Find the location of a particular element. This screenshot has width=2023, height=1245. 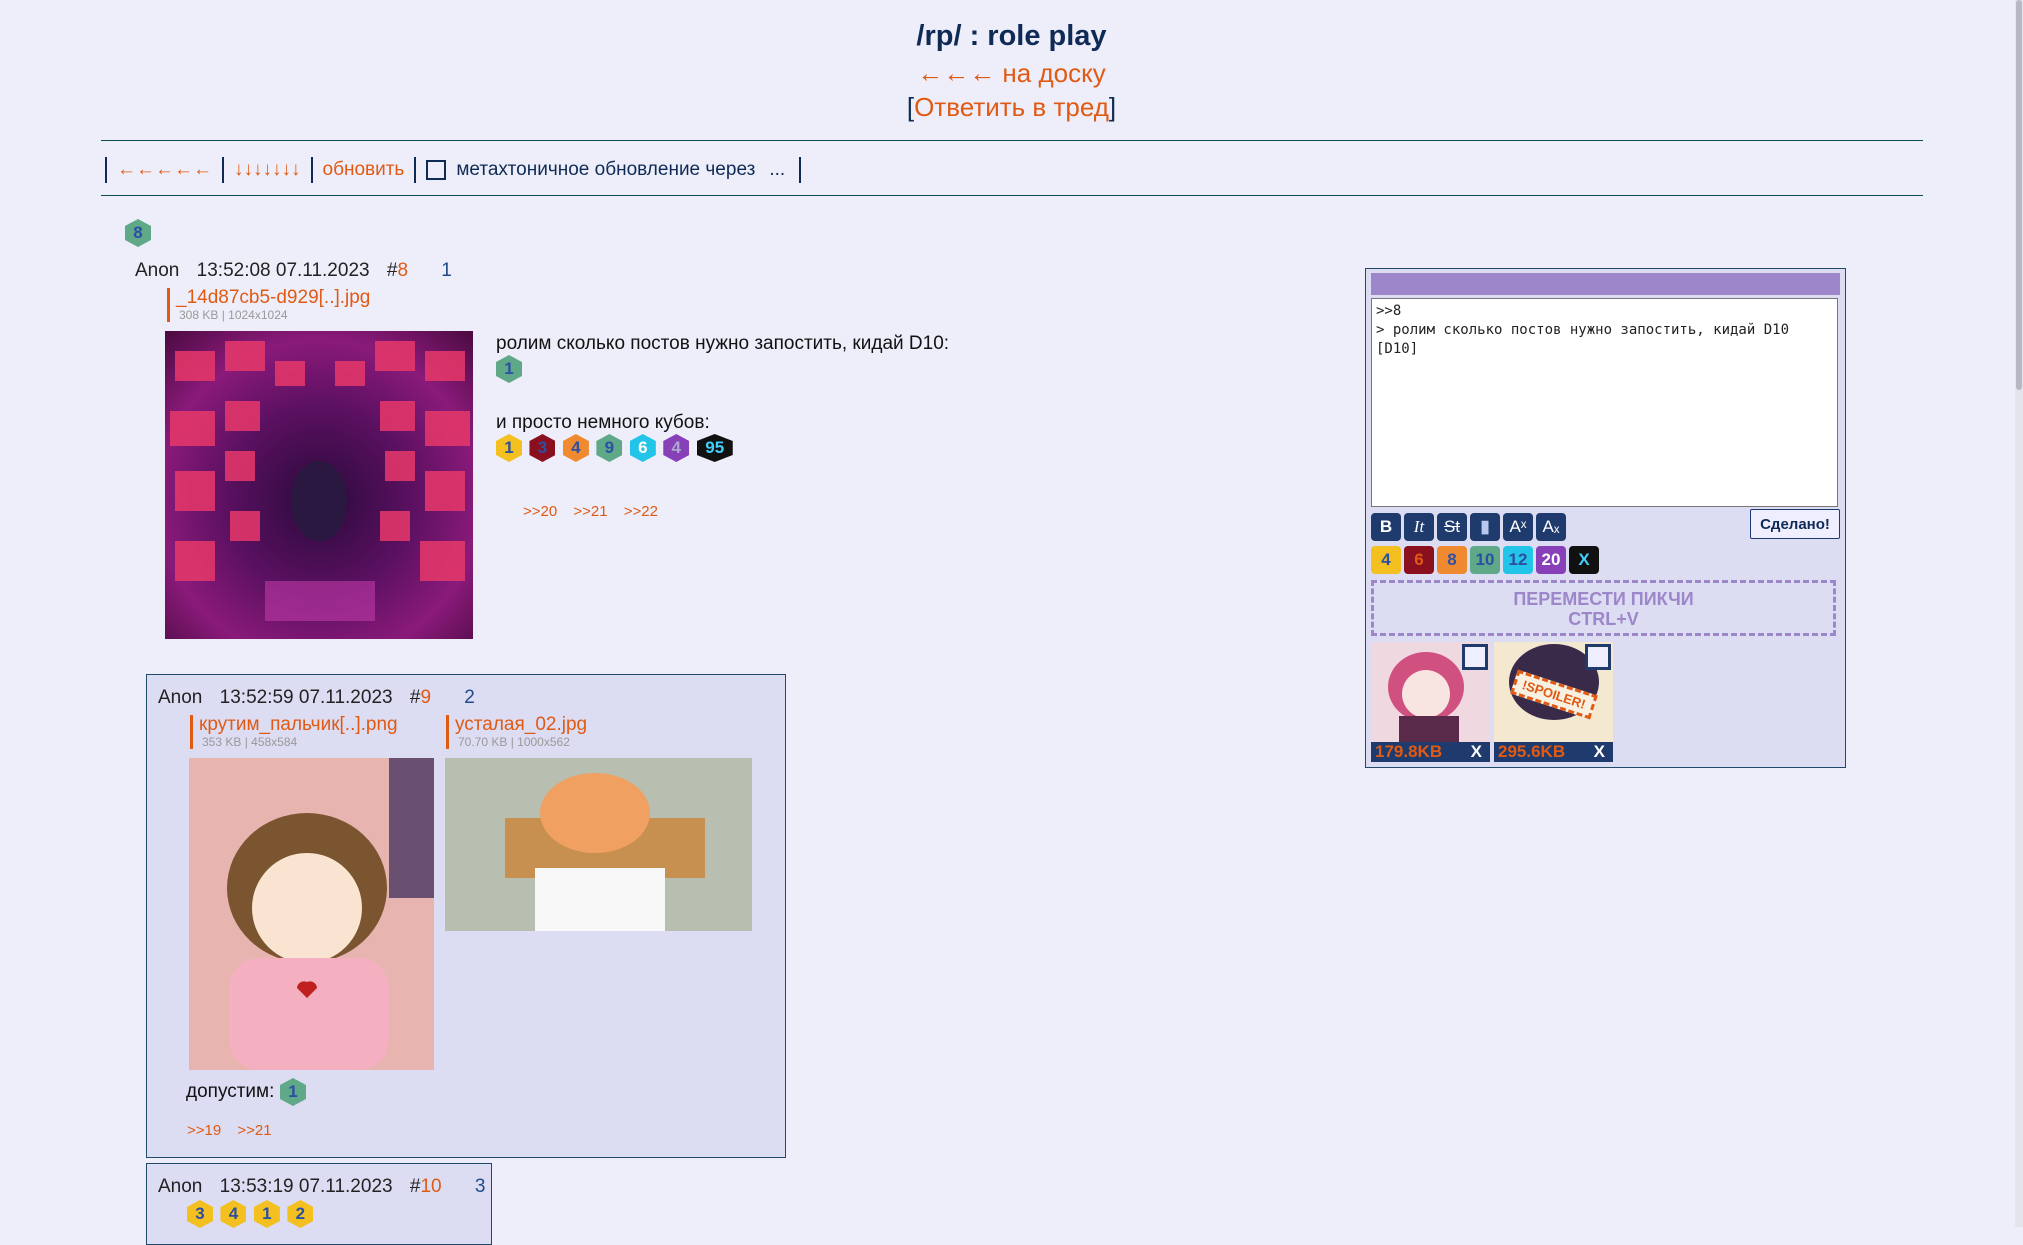

post-text: и просто немного кубов: is located at coordinates (603, 422).